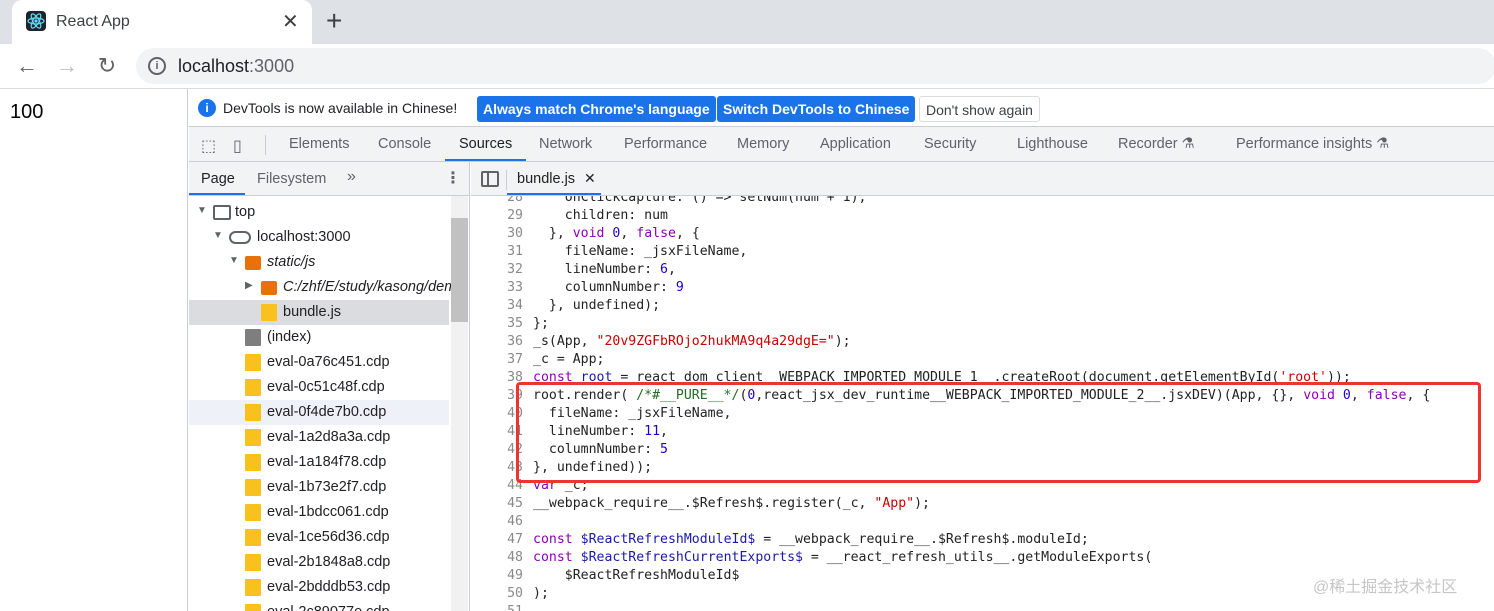 This screenshot has height=611, width=1494. I want to click on tree-scrollbar-thumb, so click(459, 270).